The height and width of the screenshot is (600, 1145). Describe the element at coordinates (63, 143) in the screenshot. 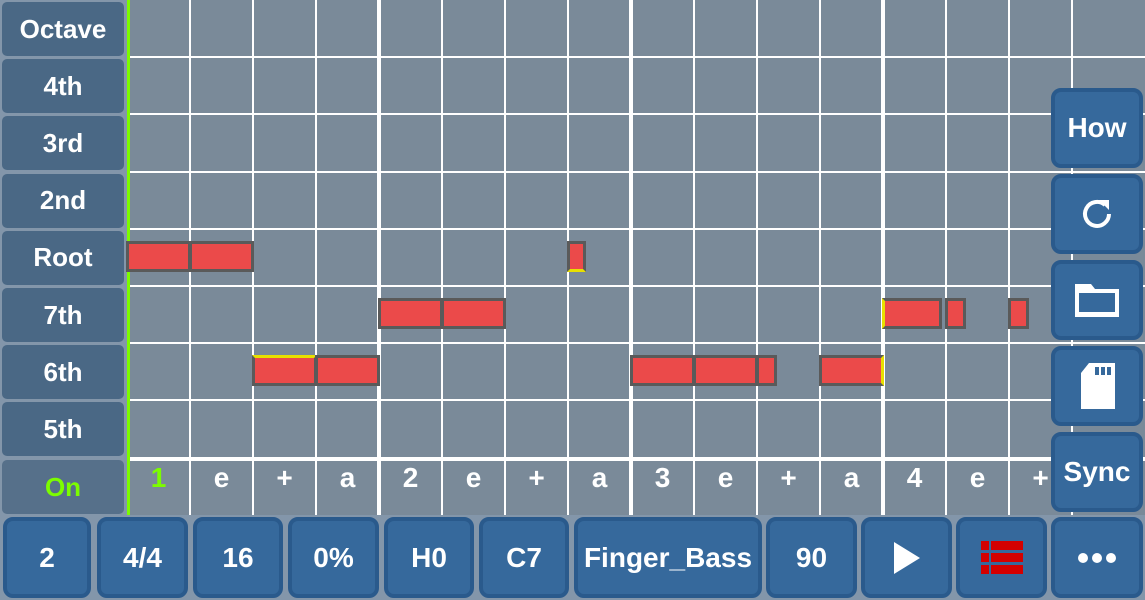

I see `row-label-3rd: 3rd` at that location.